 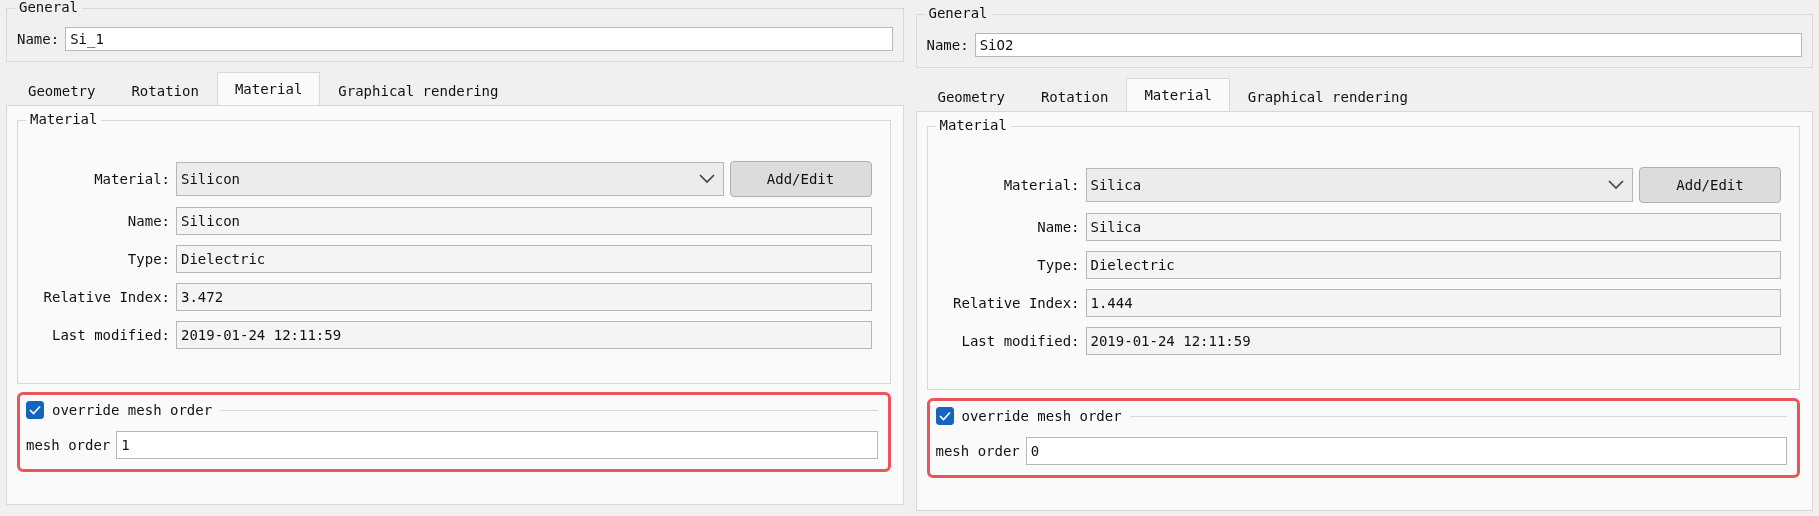 What do you see at coordinates (497, 445) in the screenshot?
I see `mesh-order-field: 1` at bounding box center [497, 445].